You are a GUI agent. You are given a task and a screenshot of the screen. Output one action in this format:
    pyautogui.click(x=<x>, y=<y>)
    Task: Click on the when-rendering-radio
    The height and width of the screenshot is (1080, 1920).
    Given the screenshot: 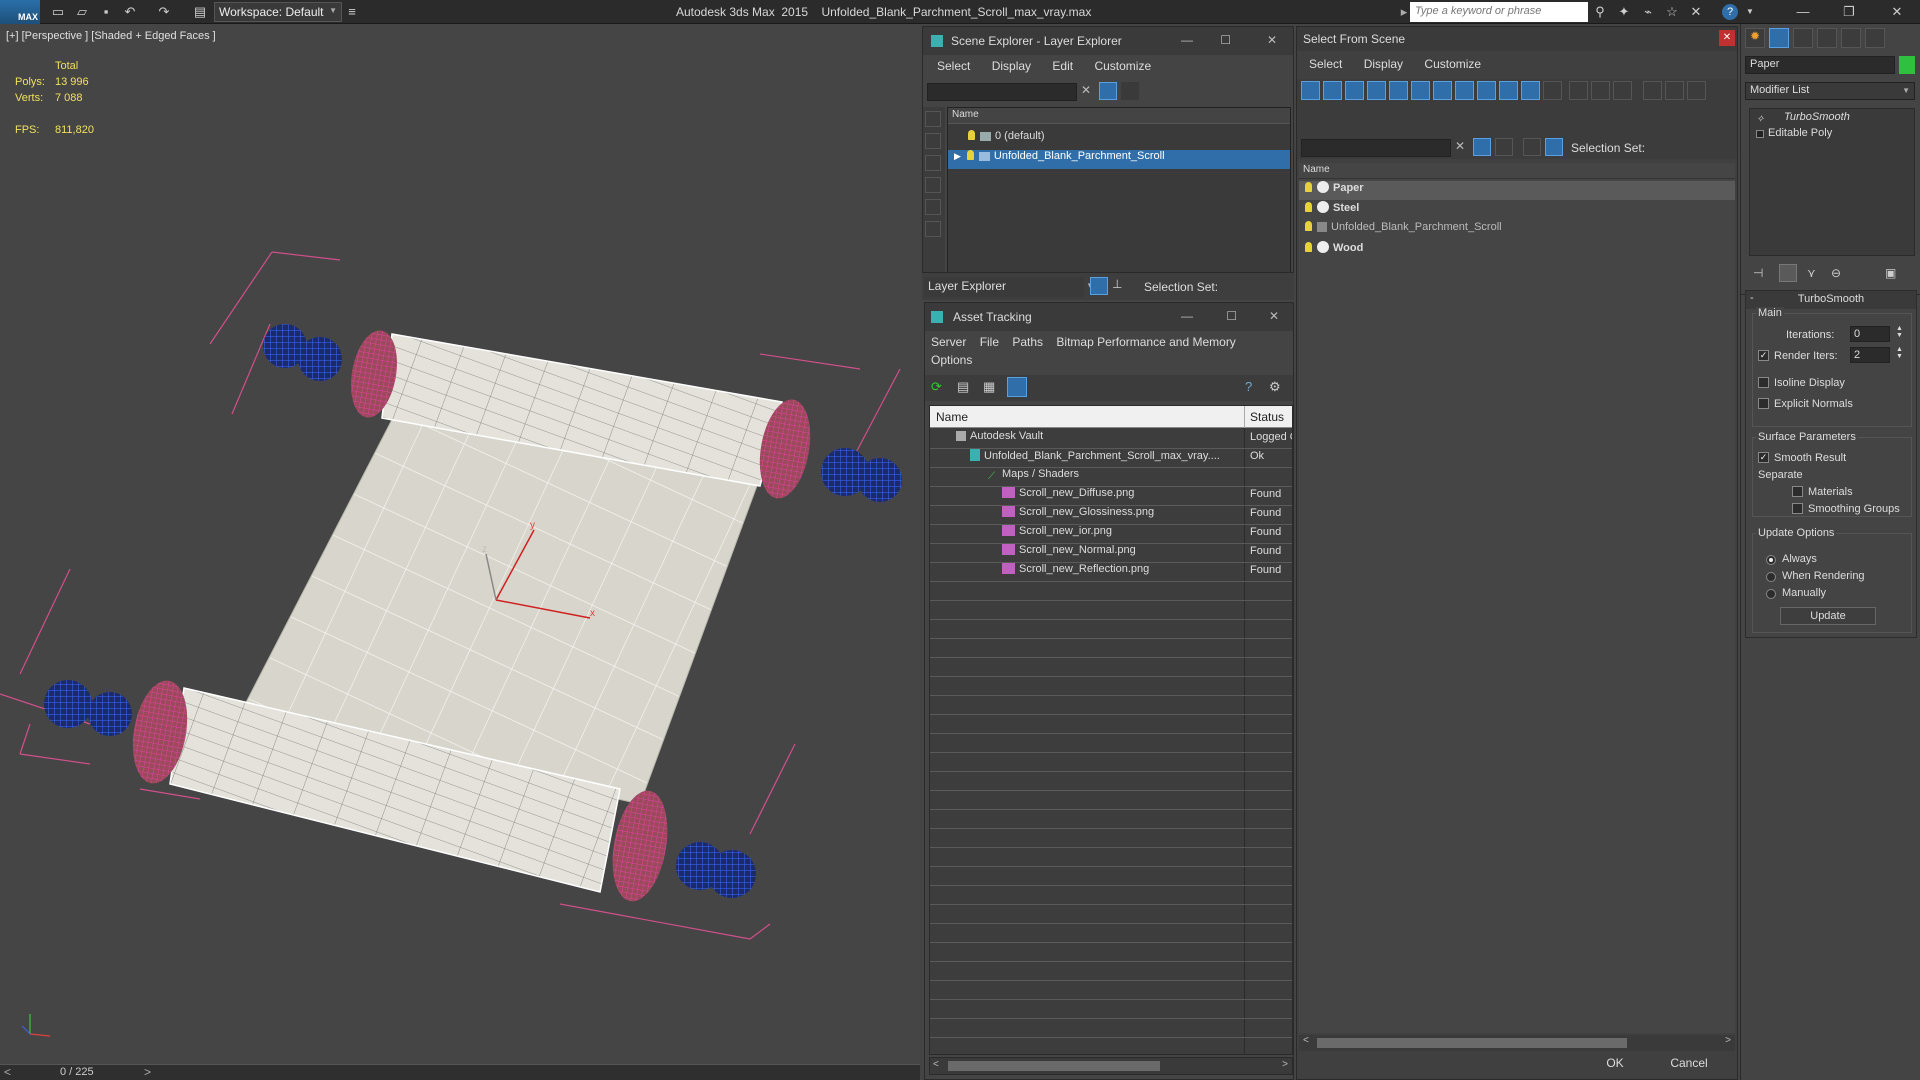 What is the action you would take?
    pyautogui.click(x=1771, y=577)
    